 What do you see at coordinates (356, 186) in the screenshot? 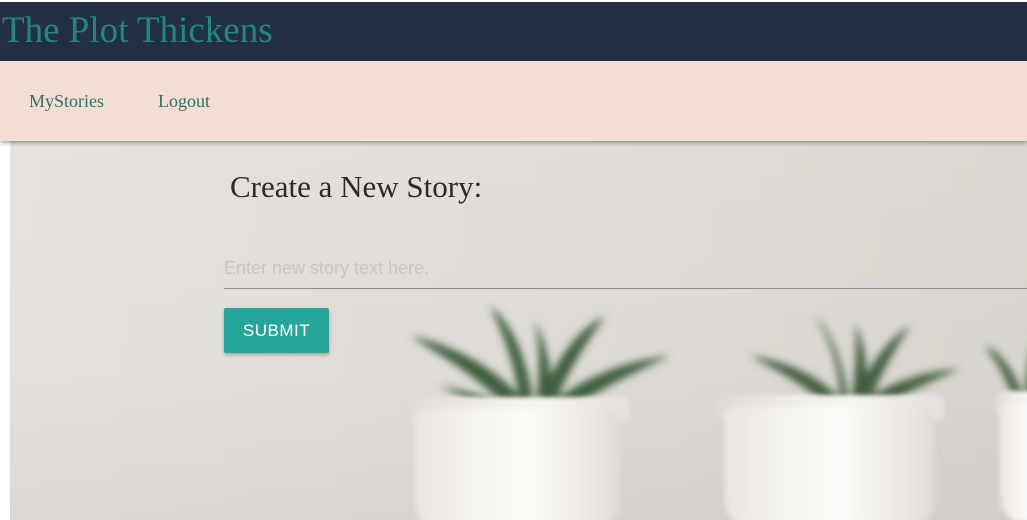
I see `page-title: Create a New Story:` at bounding box center [356, 186].